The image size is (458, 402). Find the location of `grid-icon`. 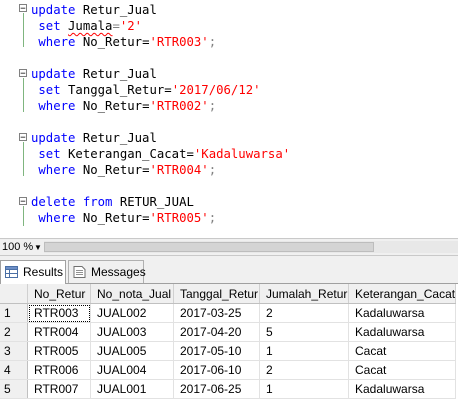

grid-icon is located at coordinates (11, 272).